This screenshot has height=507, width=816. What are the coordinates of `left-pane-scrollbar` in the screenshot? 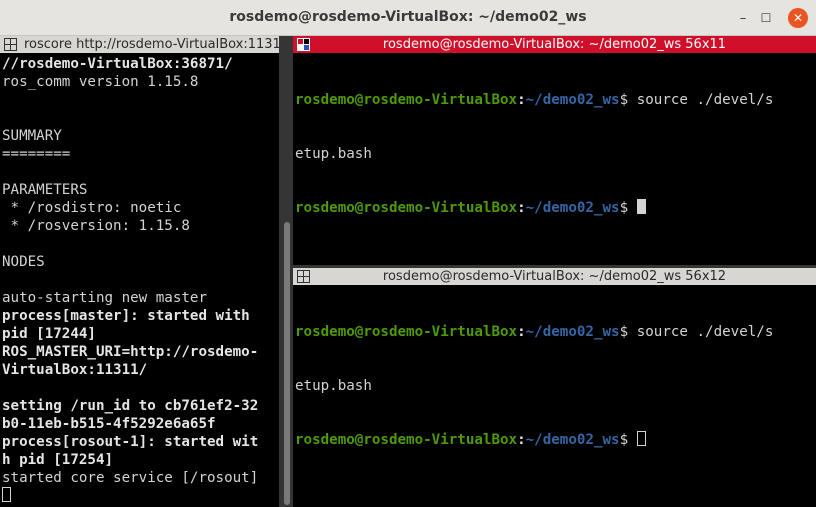 It's located at (287, 363).